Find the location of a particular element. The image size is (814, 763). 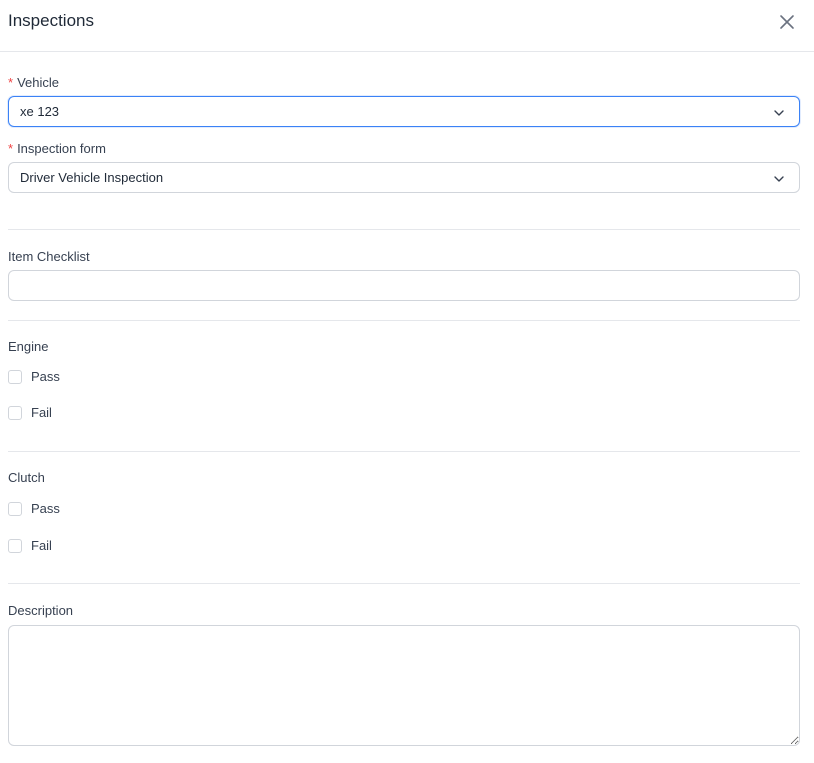

inspection-form-select: Driver Vehicle Inspection is located at coordinates (404, 177).